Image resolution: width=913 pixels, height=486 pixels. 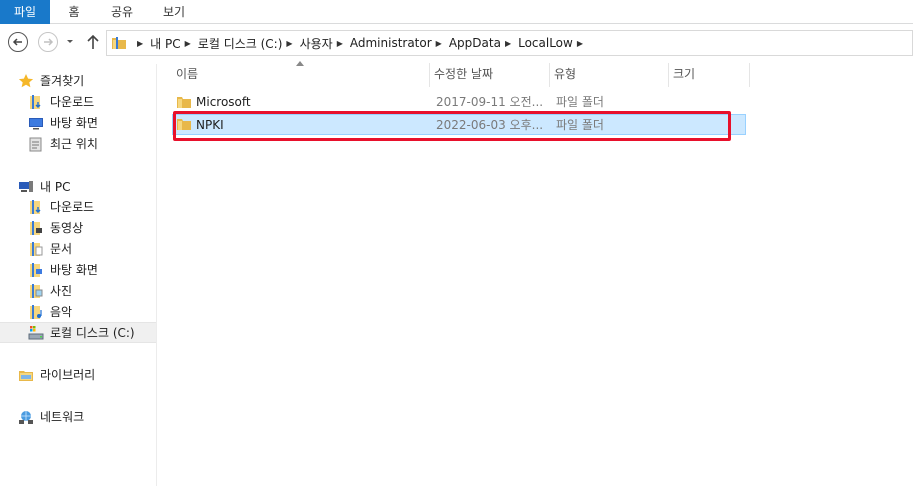 I want to click on column-header-size: 크기, so click(x=709, y=75).